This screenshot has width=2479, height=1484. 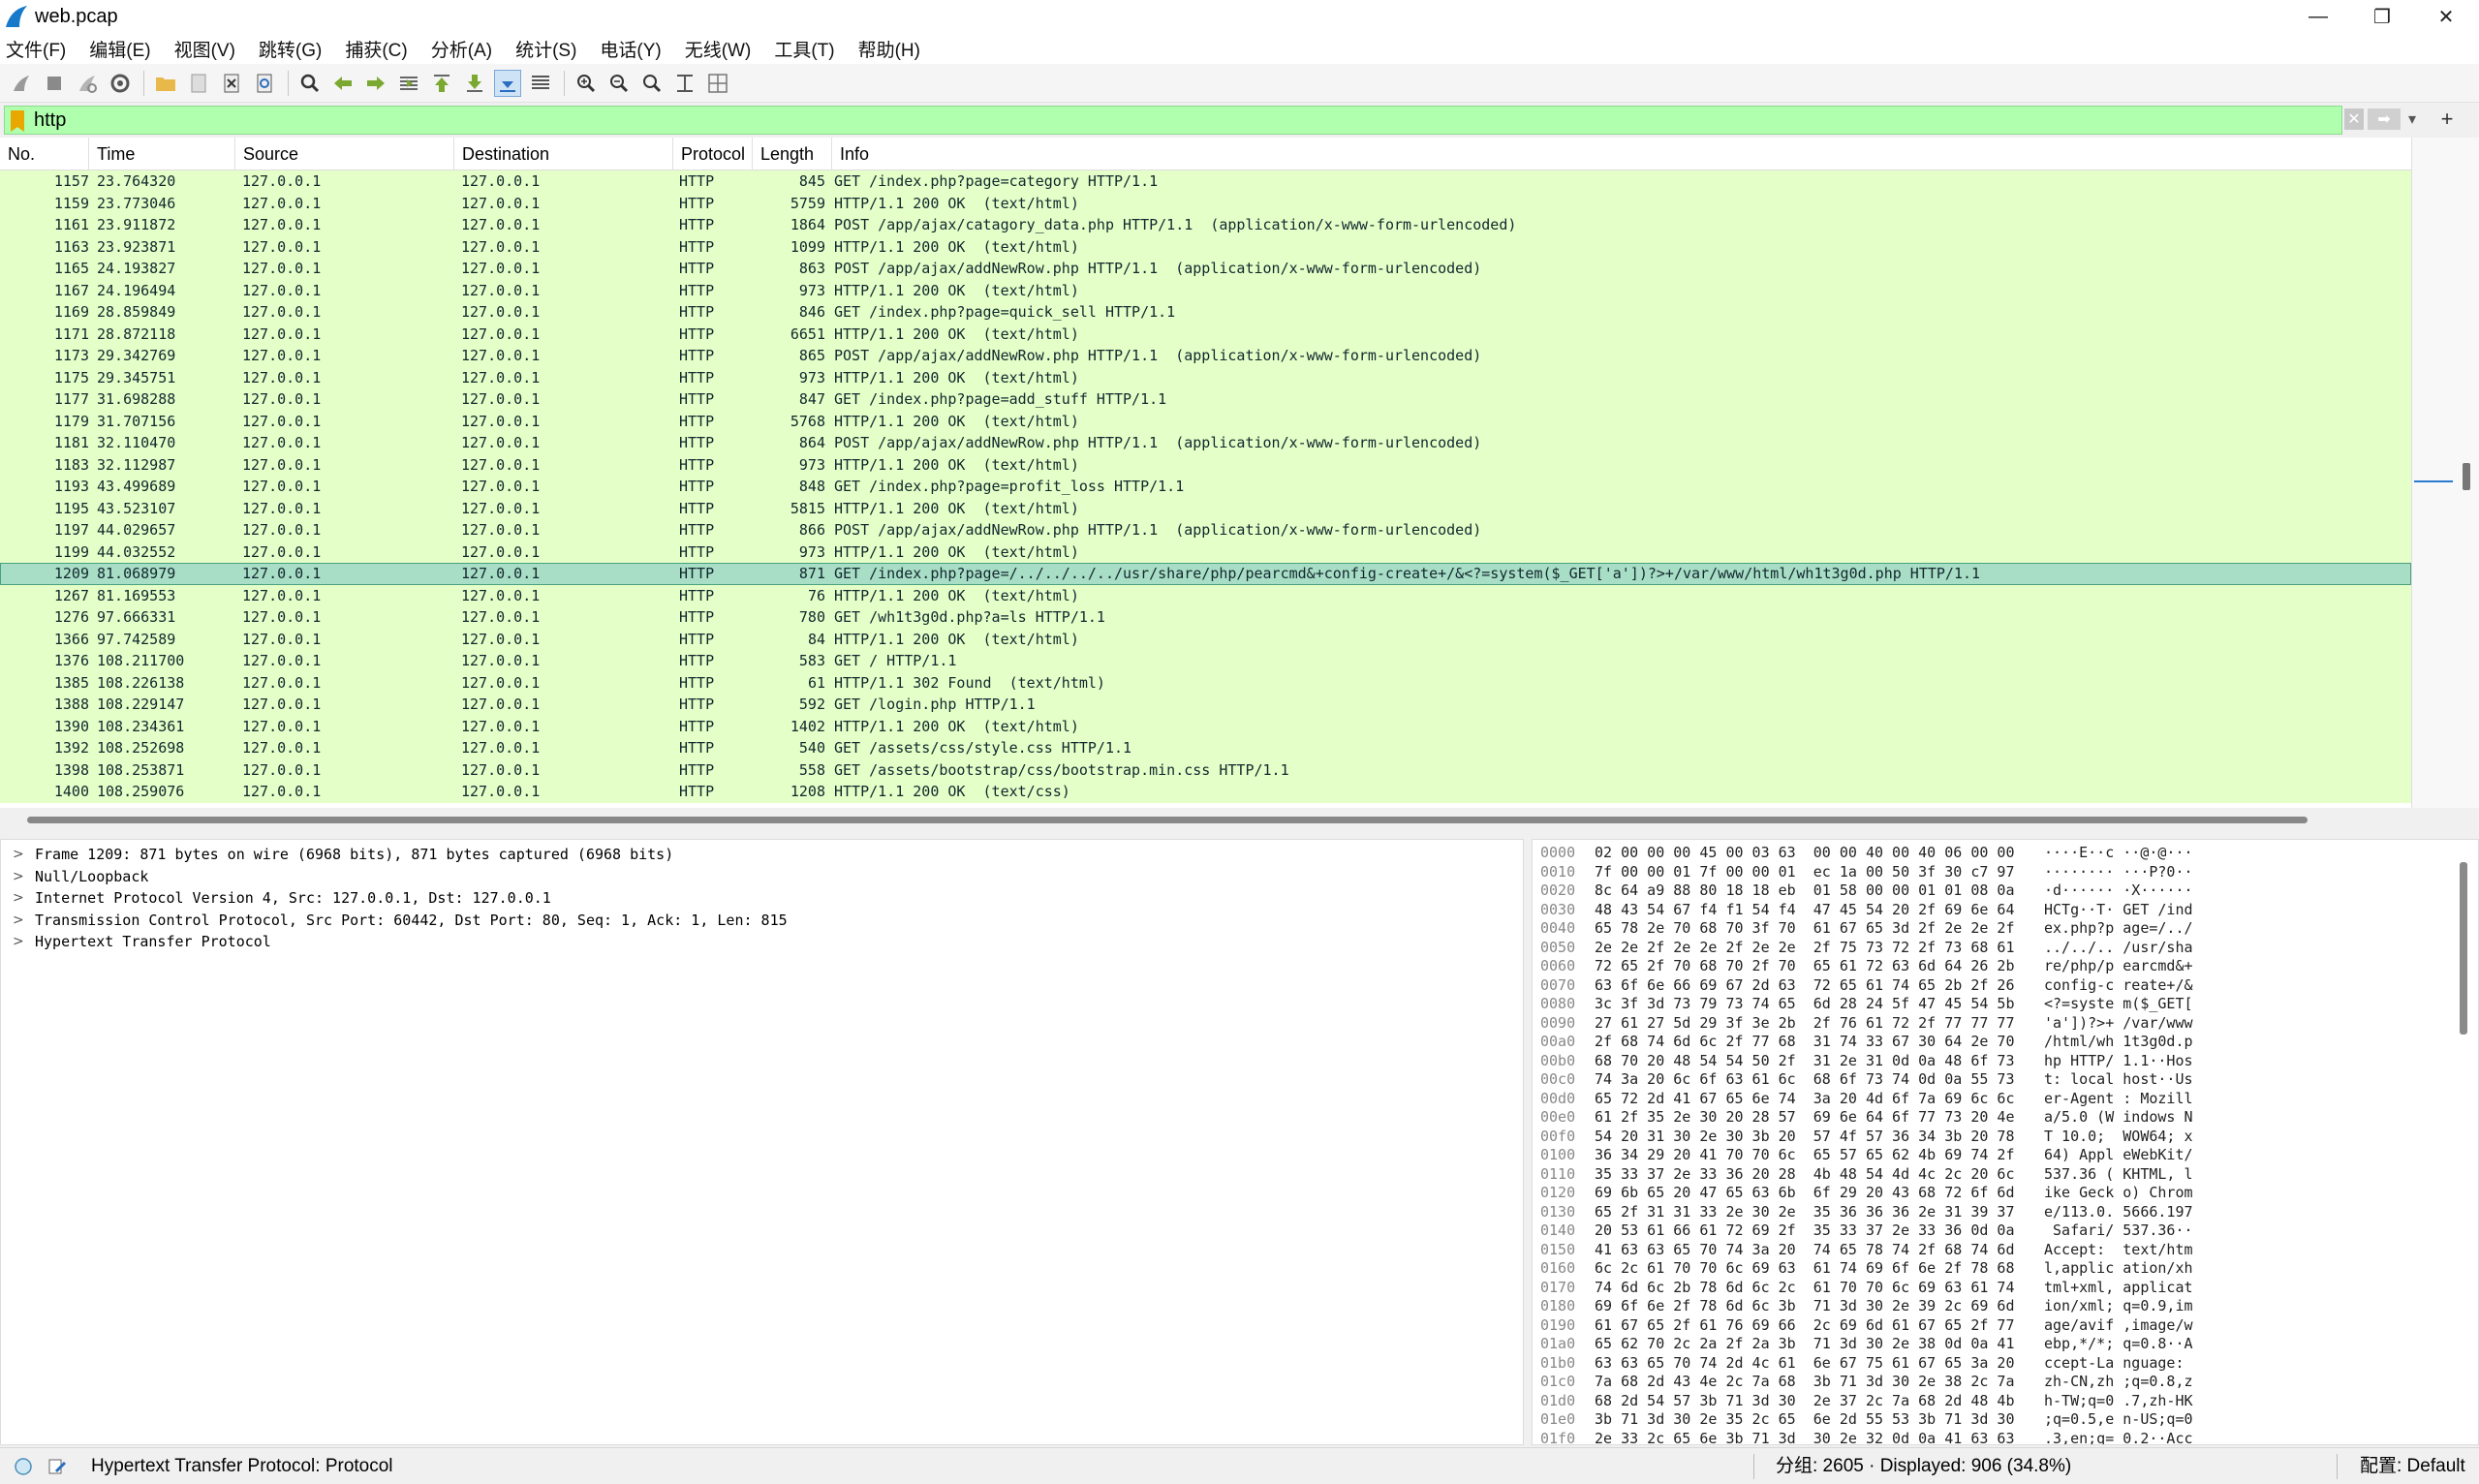 I want to click on save-file-icon, so click(x=198, y=83).